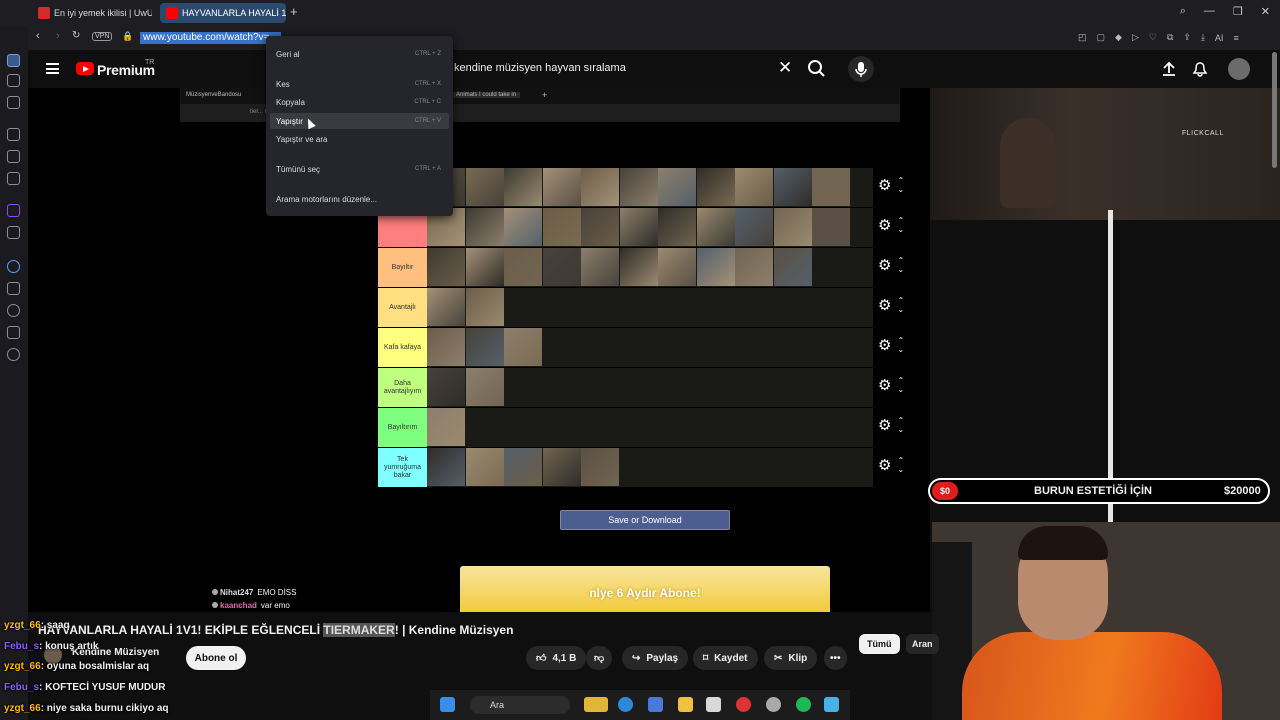  What do you see at coordinates (13, 156) in the screenshot?
I see `telegram-icon` at bounding box center [13, 156].